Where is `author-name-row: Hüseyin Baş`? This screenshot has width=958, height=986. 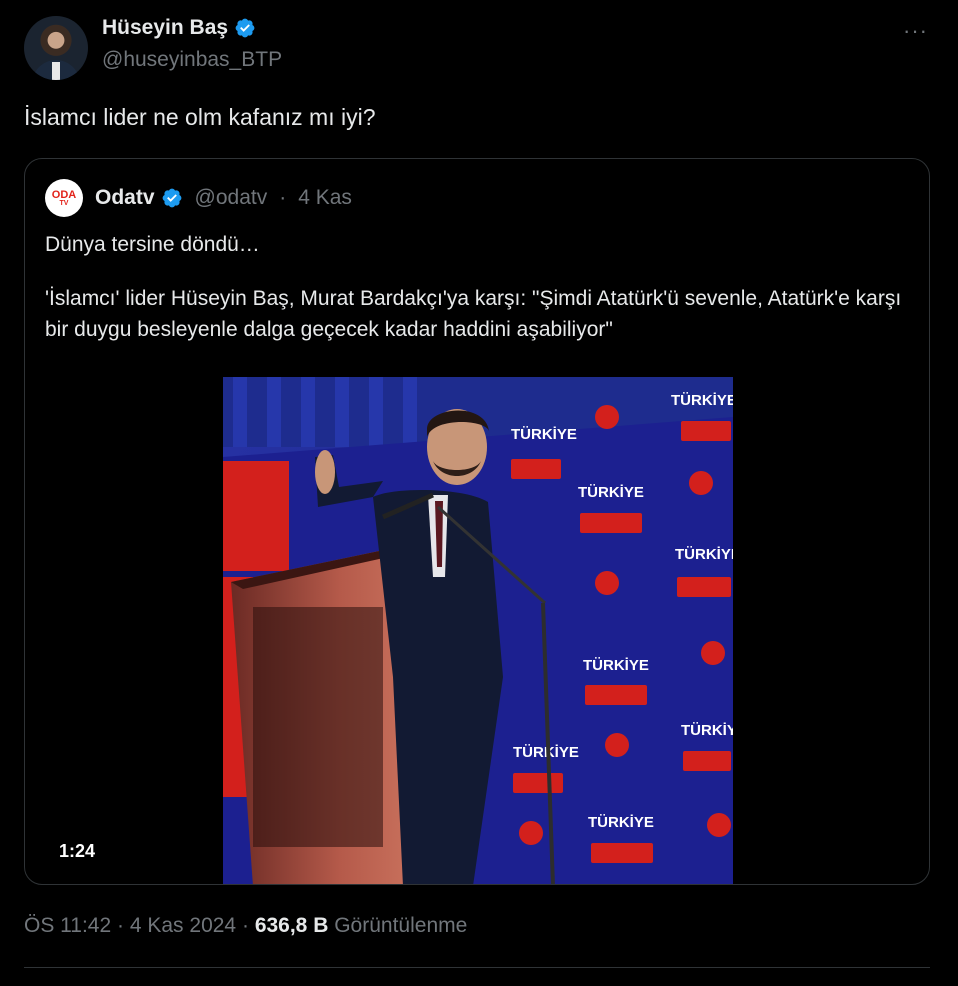 author-name-row: Hüseyin Baş is located at coordinates (179, 28).